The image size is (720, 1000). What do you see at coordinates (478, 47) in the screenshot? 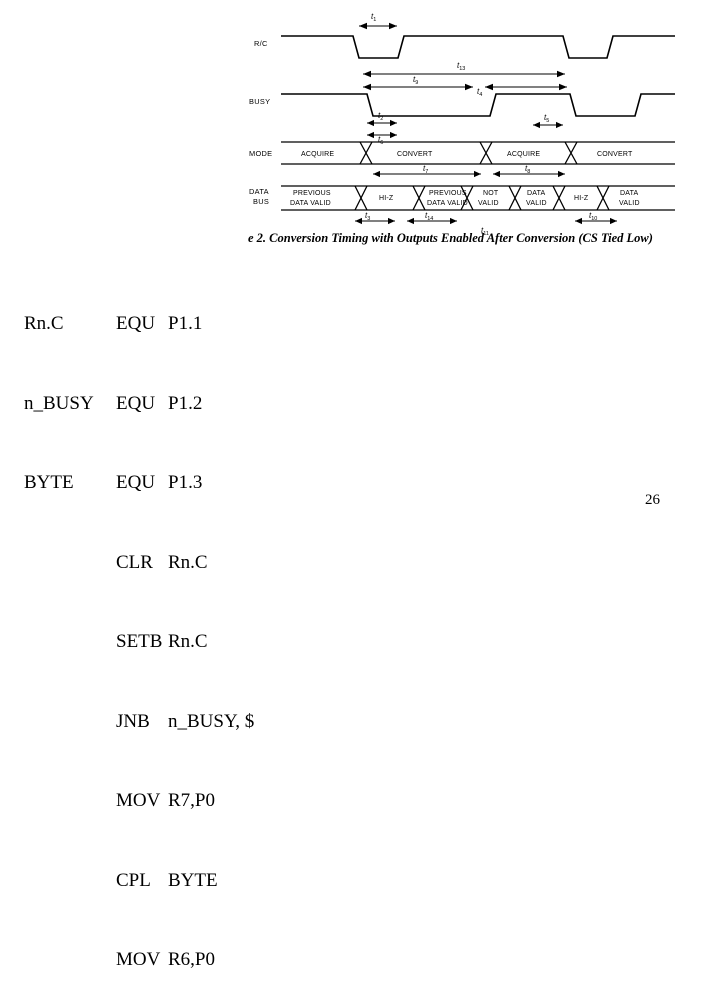
I see `rc-waveform` at bounding box center [478, 47].